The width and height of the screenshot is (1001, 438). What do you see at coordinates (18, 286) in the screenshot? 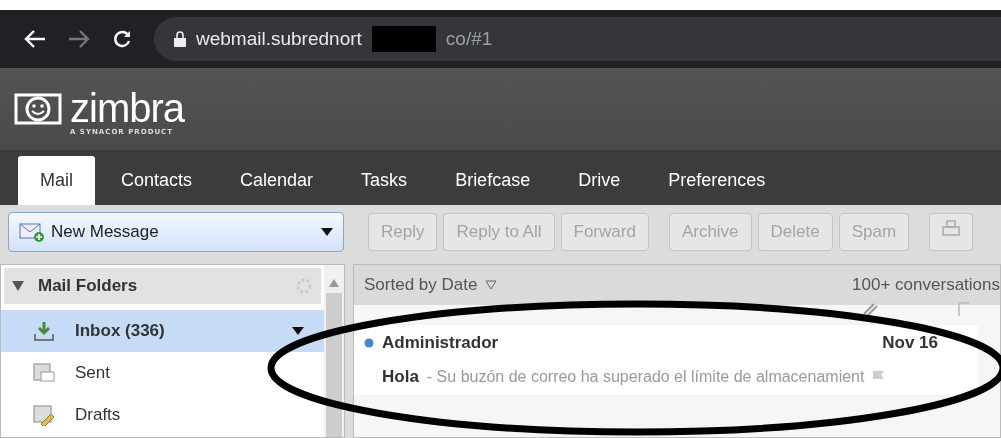
I see `collapse-triangle-icon` at bounding box center [18, 286].